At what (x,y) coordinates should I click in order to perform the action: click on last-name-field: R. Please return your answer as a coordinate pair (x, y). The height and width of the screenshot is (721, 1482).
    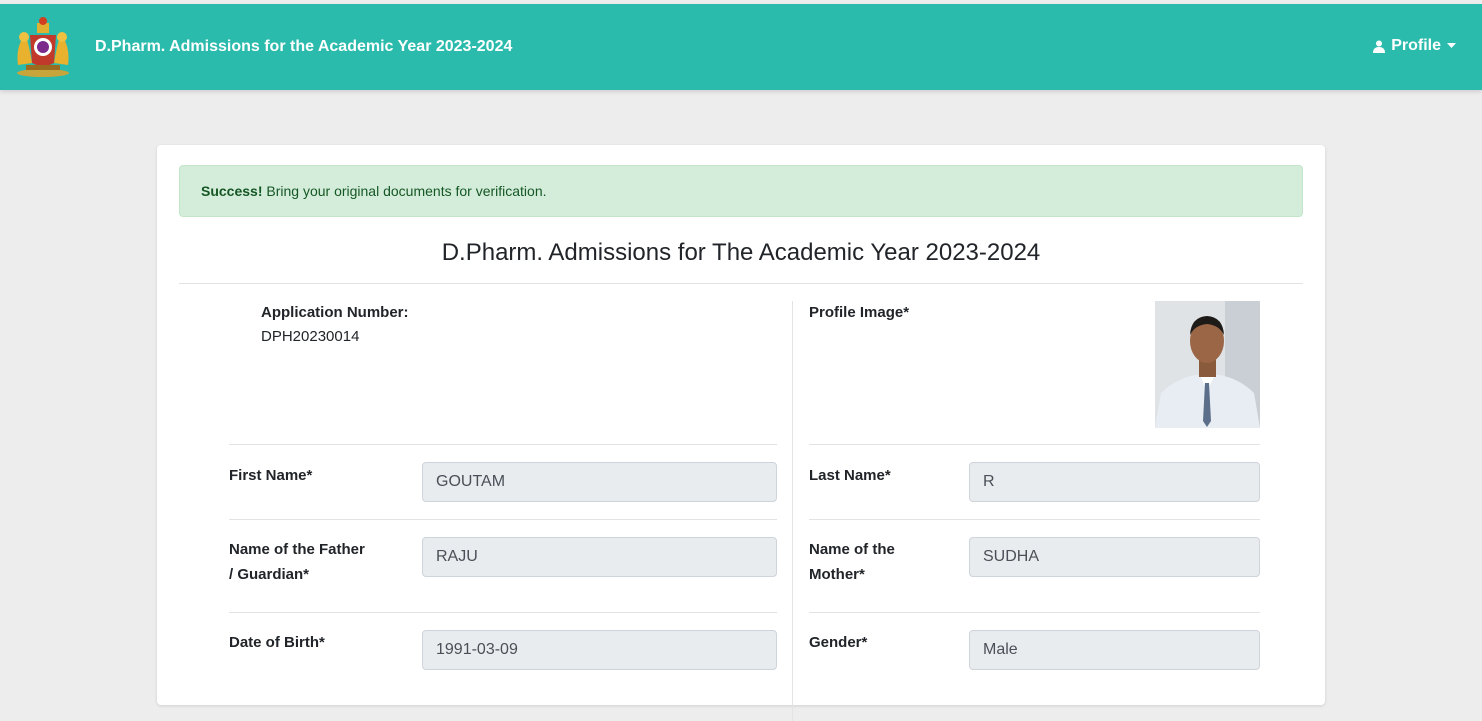
    Looking at the image, I should click on (1114, 482).